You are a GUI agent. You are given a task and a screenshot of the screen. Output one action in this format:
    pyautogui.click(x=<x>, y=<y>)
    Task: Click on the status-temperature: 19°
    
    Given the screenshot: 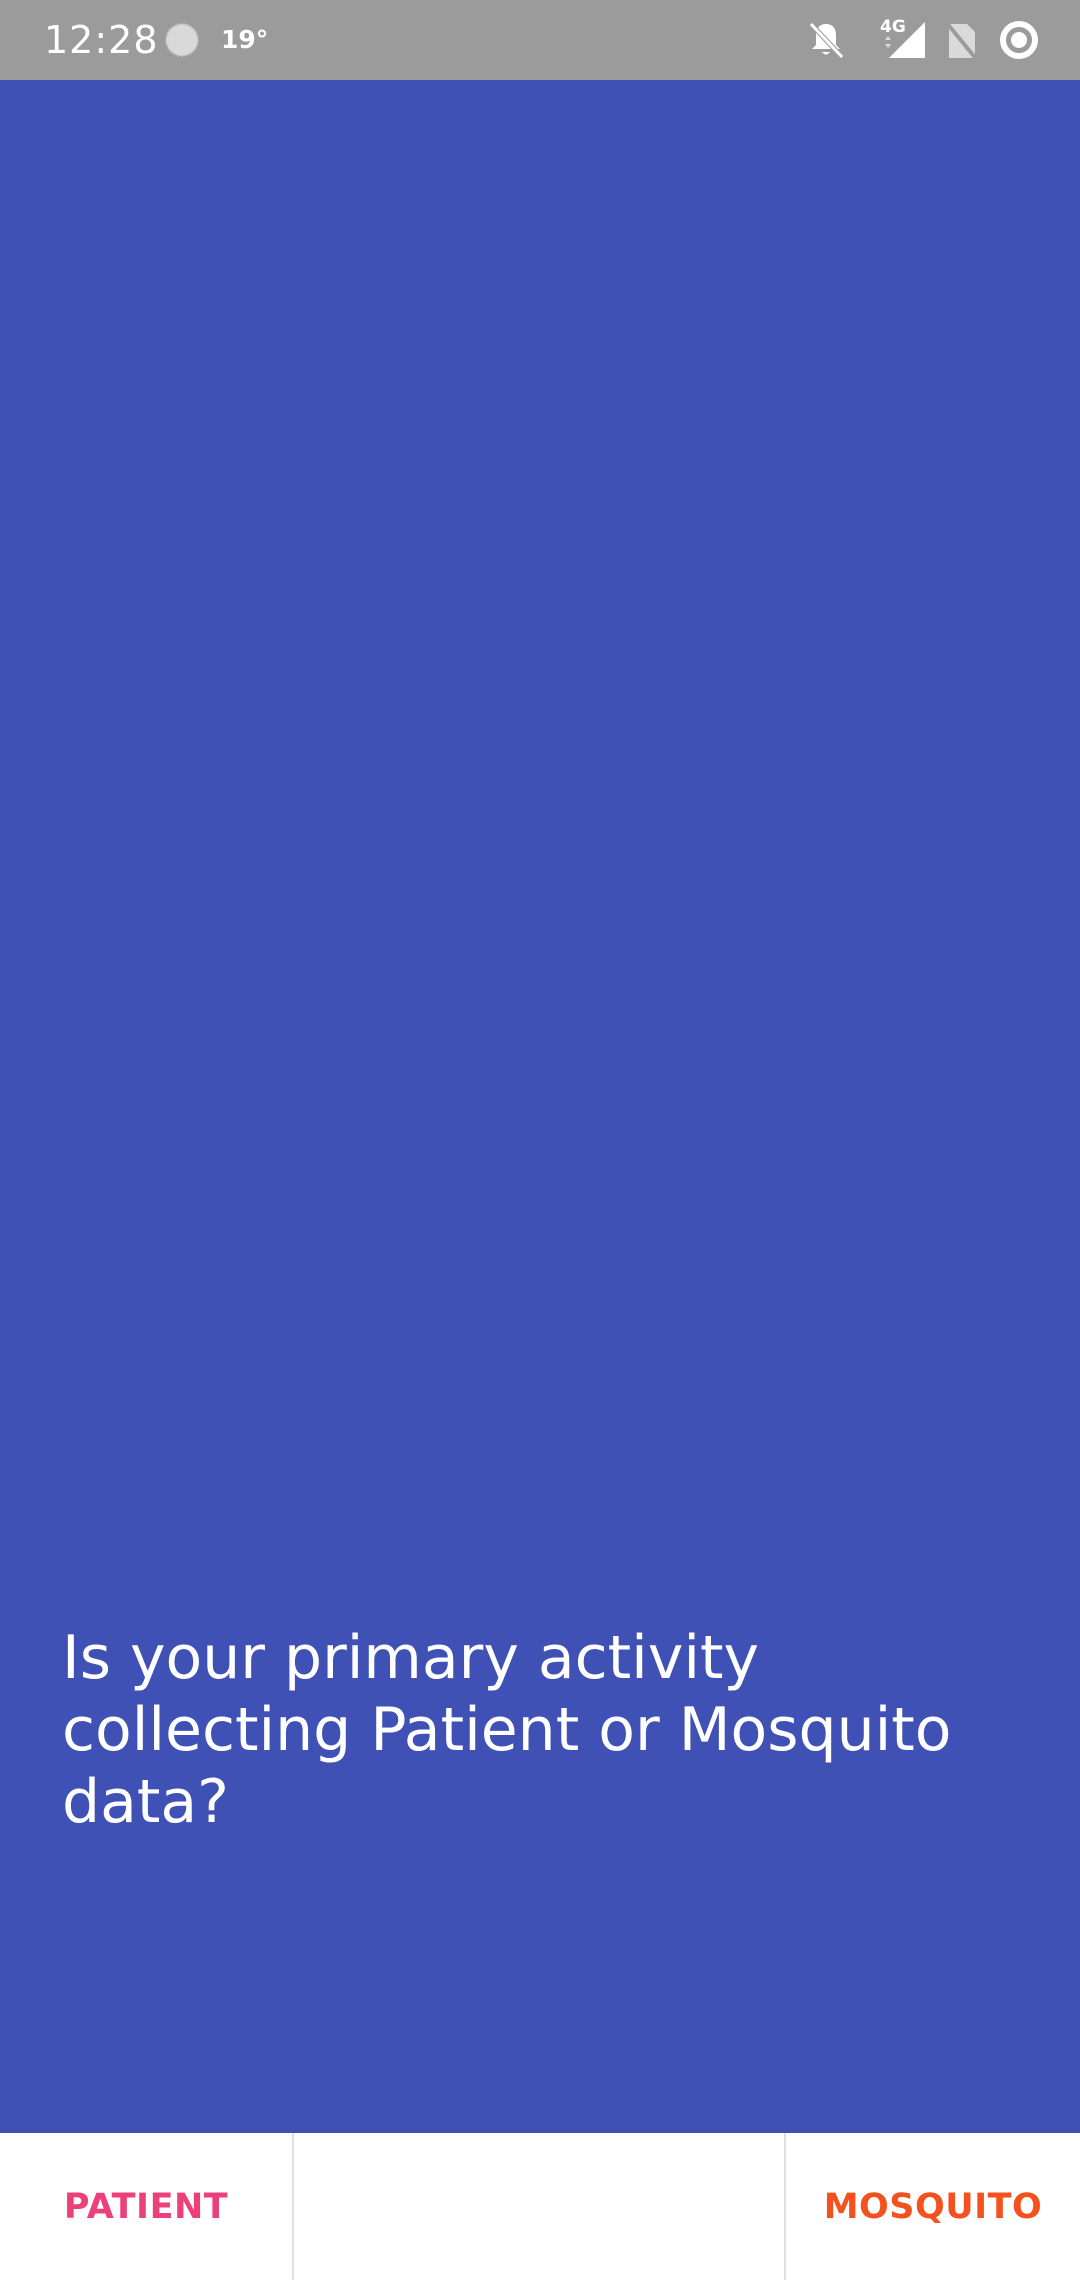 What is the action you would take?
    pyautogui.click(x=245, y=39)
    